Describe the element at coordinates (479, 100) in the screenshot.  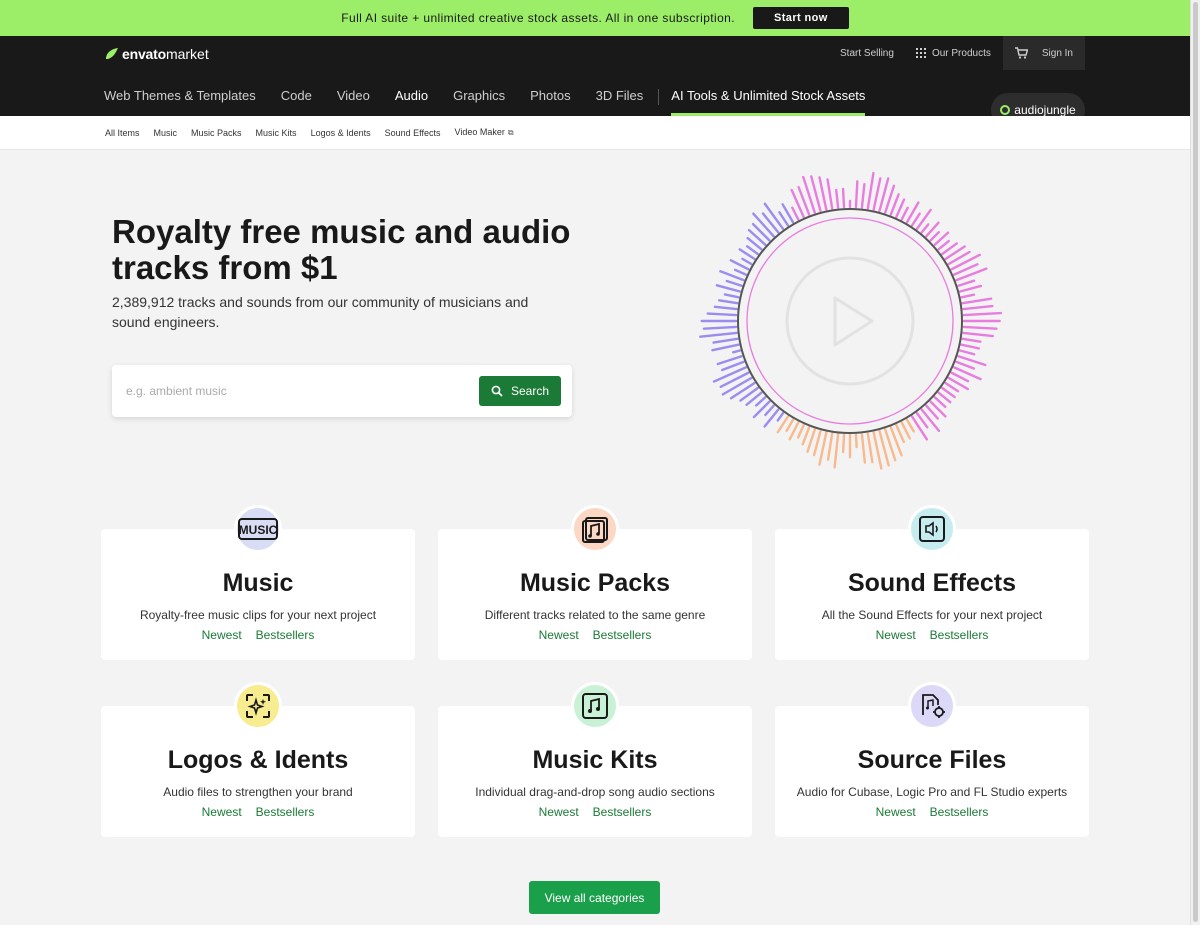
I see `nav-graphics: Graphics` at that location.